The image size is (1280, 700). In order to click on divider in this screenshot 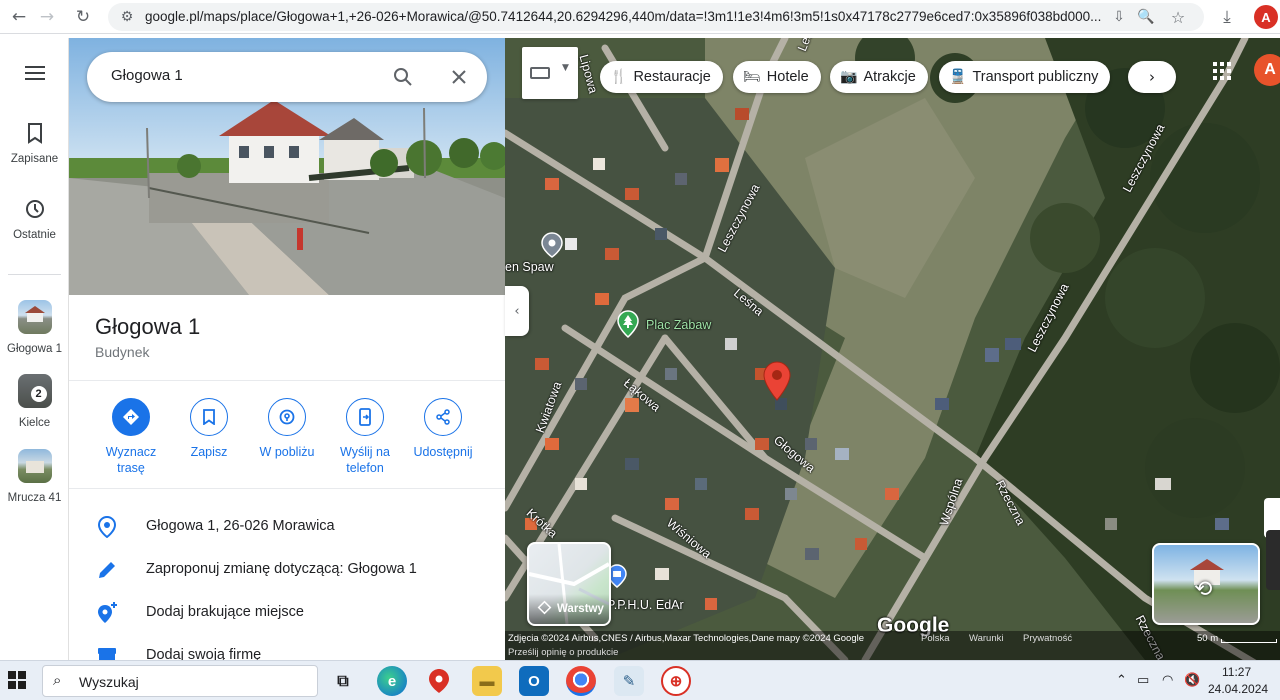, I will do `click(287, 488)`.